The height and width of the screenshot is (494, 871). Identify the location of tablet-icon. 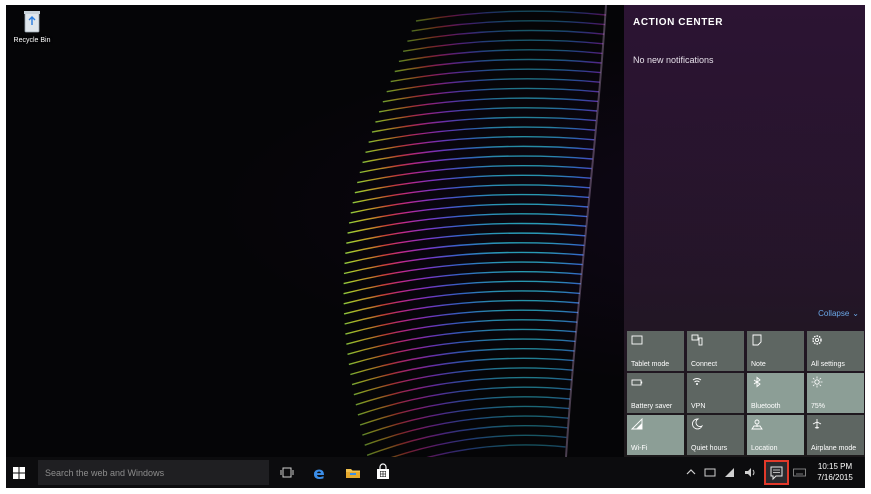
(710, 472).